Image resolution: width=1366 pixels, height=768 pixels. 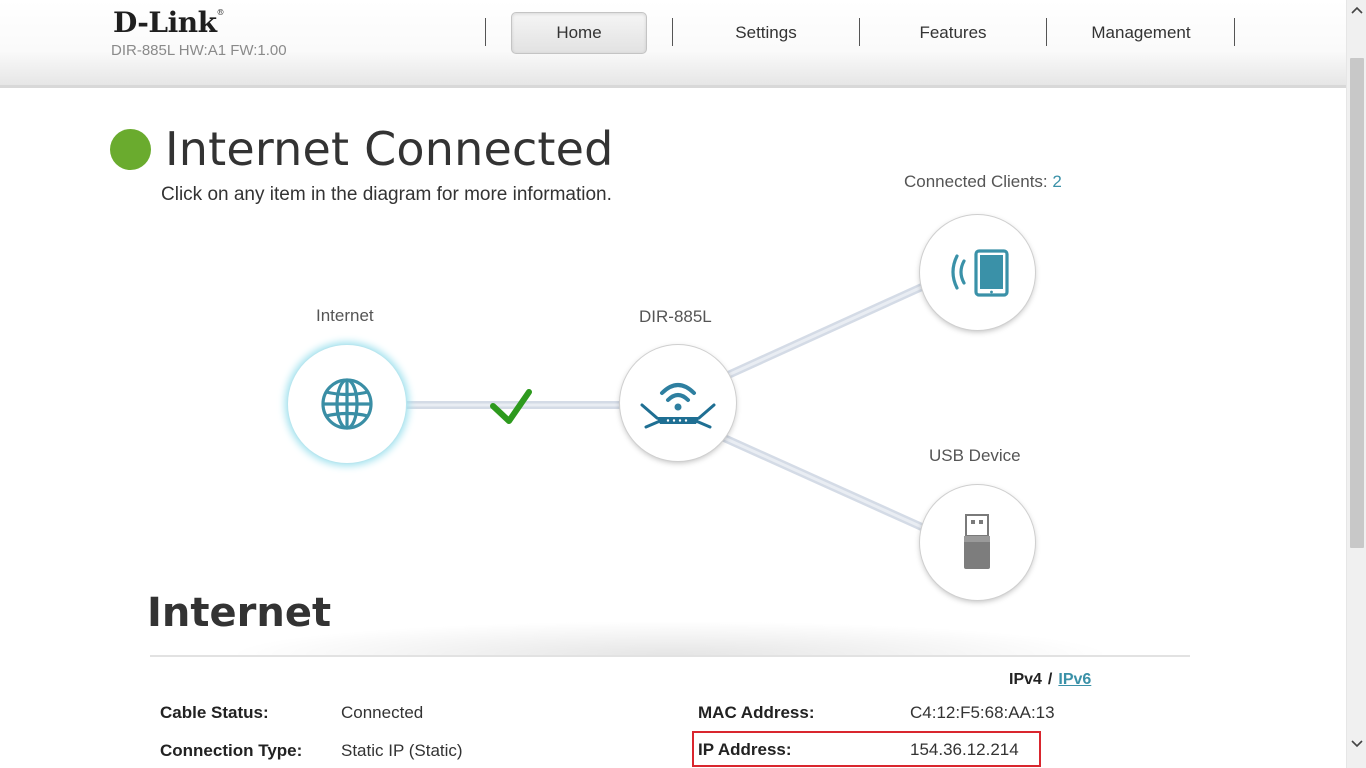 I want to click on connected-status-indicator, so click(x=130, y=149).